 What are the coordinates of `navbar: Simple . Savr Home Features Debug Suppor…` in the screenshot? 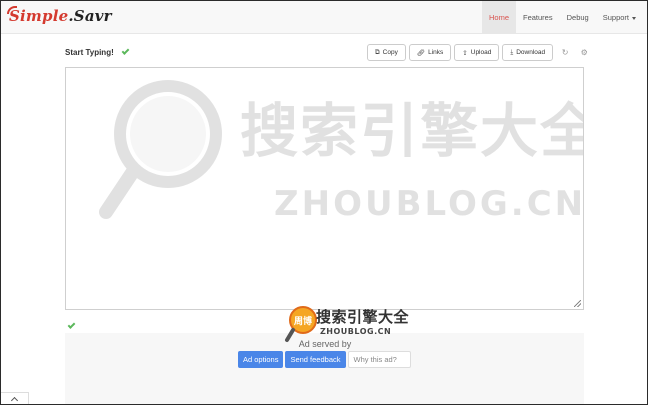 It's located at (324, 17).